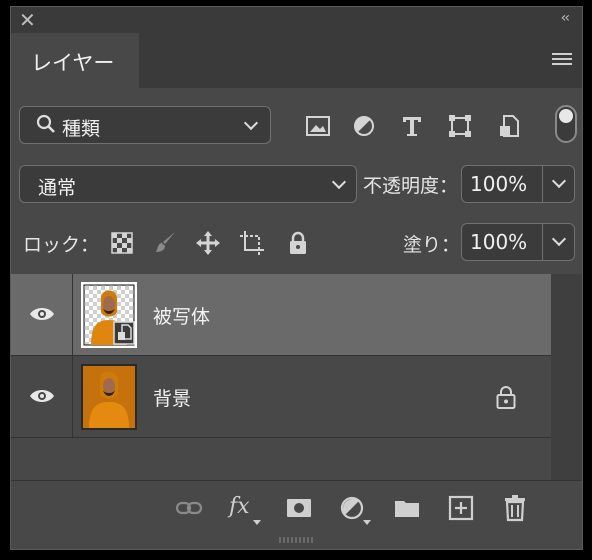 Image resolution: width=592 pixels, height=560 pixels. I want to click on filter-kind-label: 種類, so click(81, 129).